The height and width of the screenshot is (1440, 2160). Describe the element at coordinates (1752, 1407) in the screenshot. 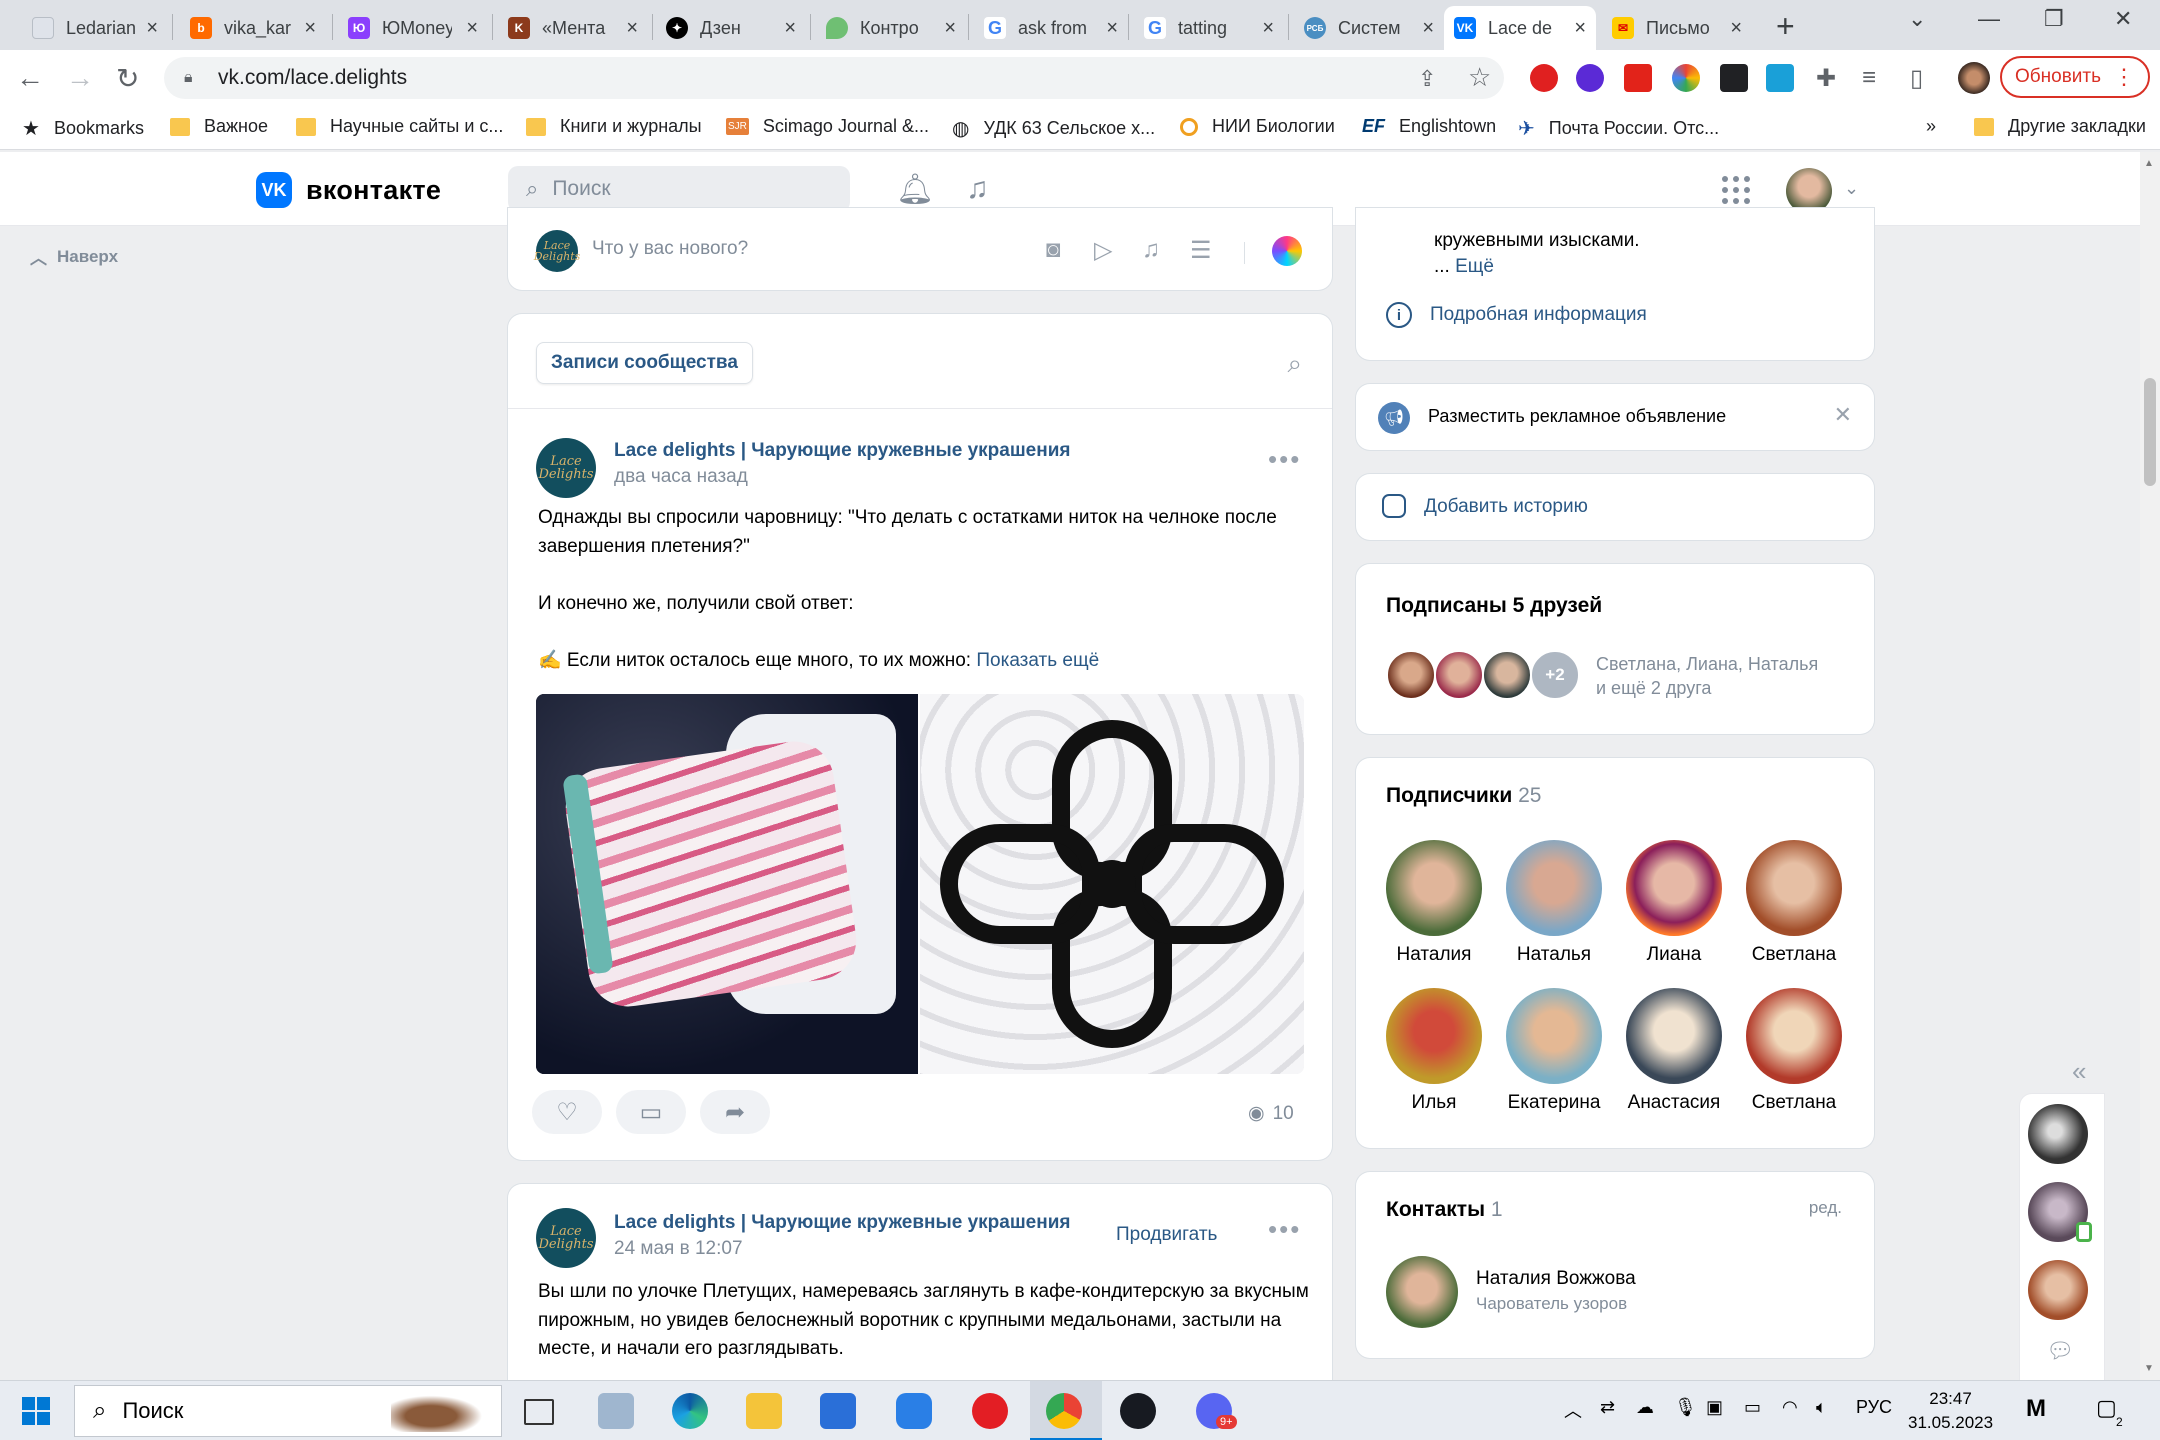

I see `battery-icon: ▭` at that location.